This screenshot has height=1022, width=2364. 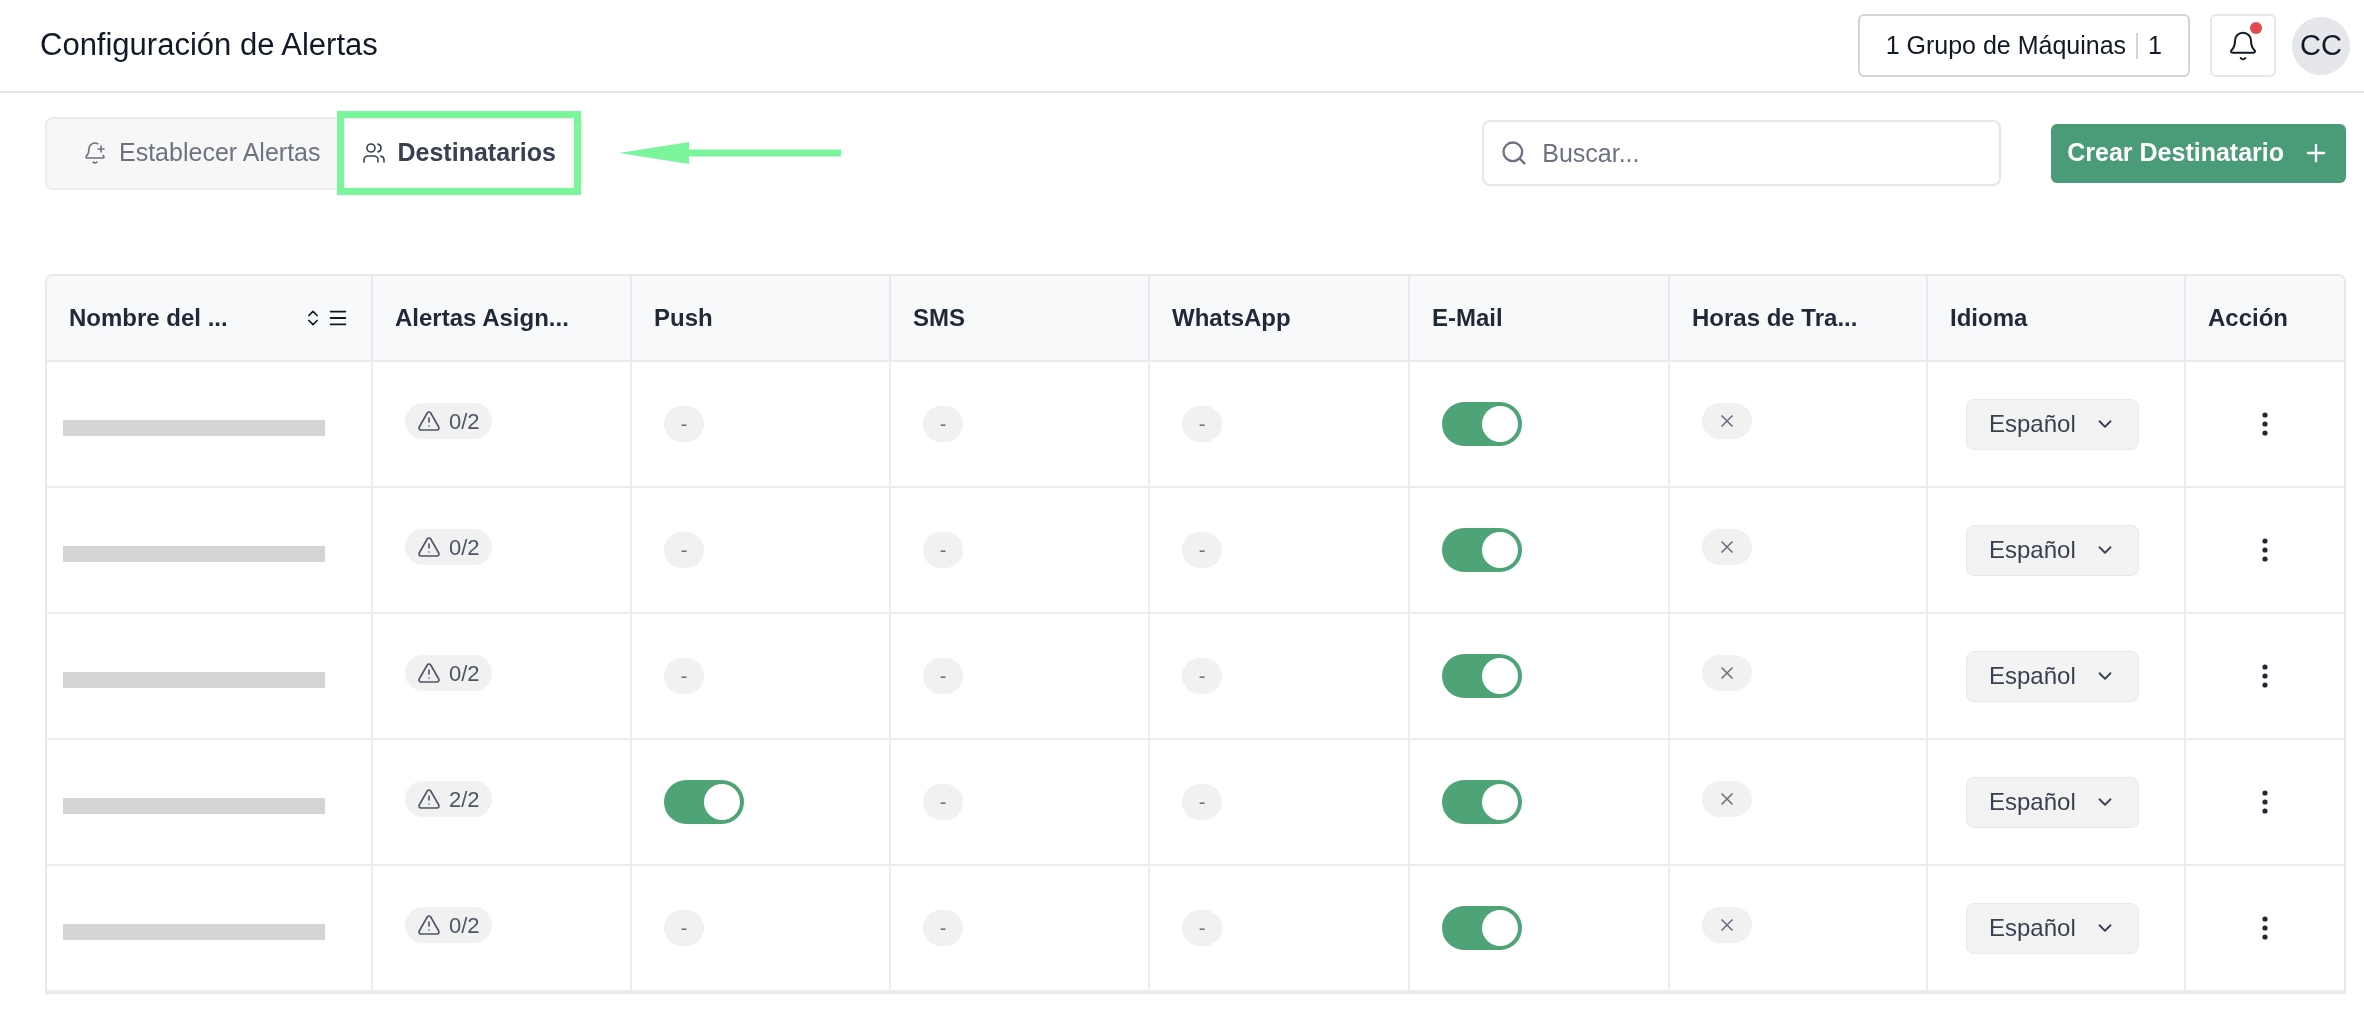 I want to click on users-icon, so click(x=373, y=153).